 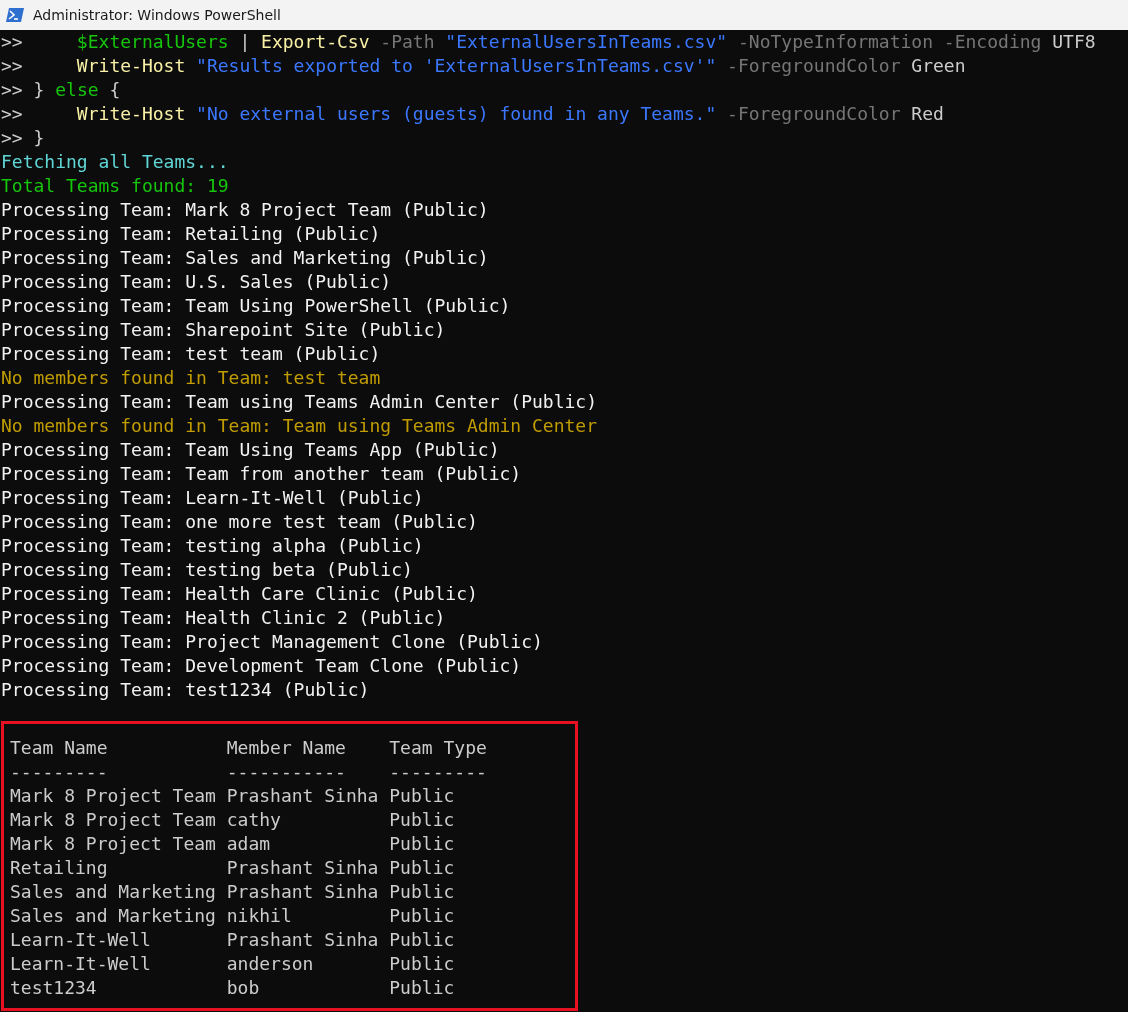 I want to click on table-cell-text: bob, so click(x=243, y=988).